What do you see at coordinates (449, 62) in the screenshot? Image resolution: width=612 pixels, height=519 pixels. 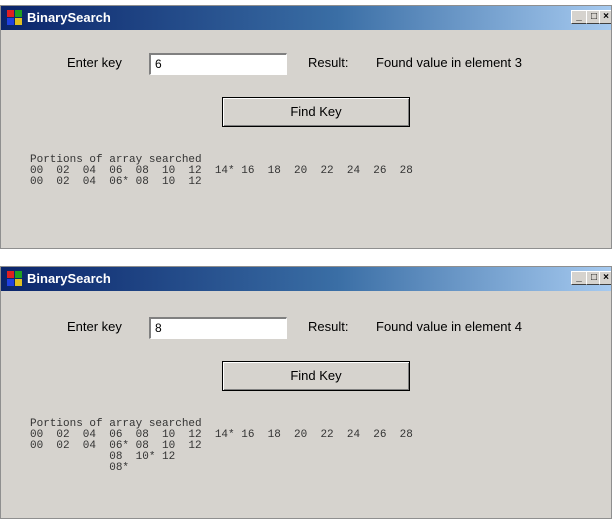 I see `result-text: Found value in element 3` at bounding box center [449, 62].